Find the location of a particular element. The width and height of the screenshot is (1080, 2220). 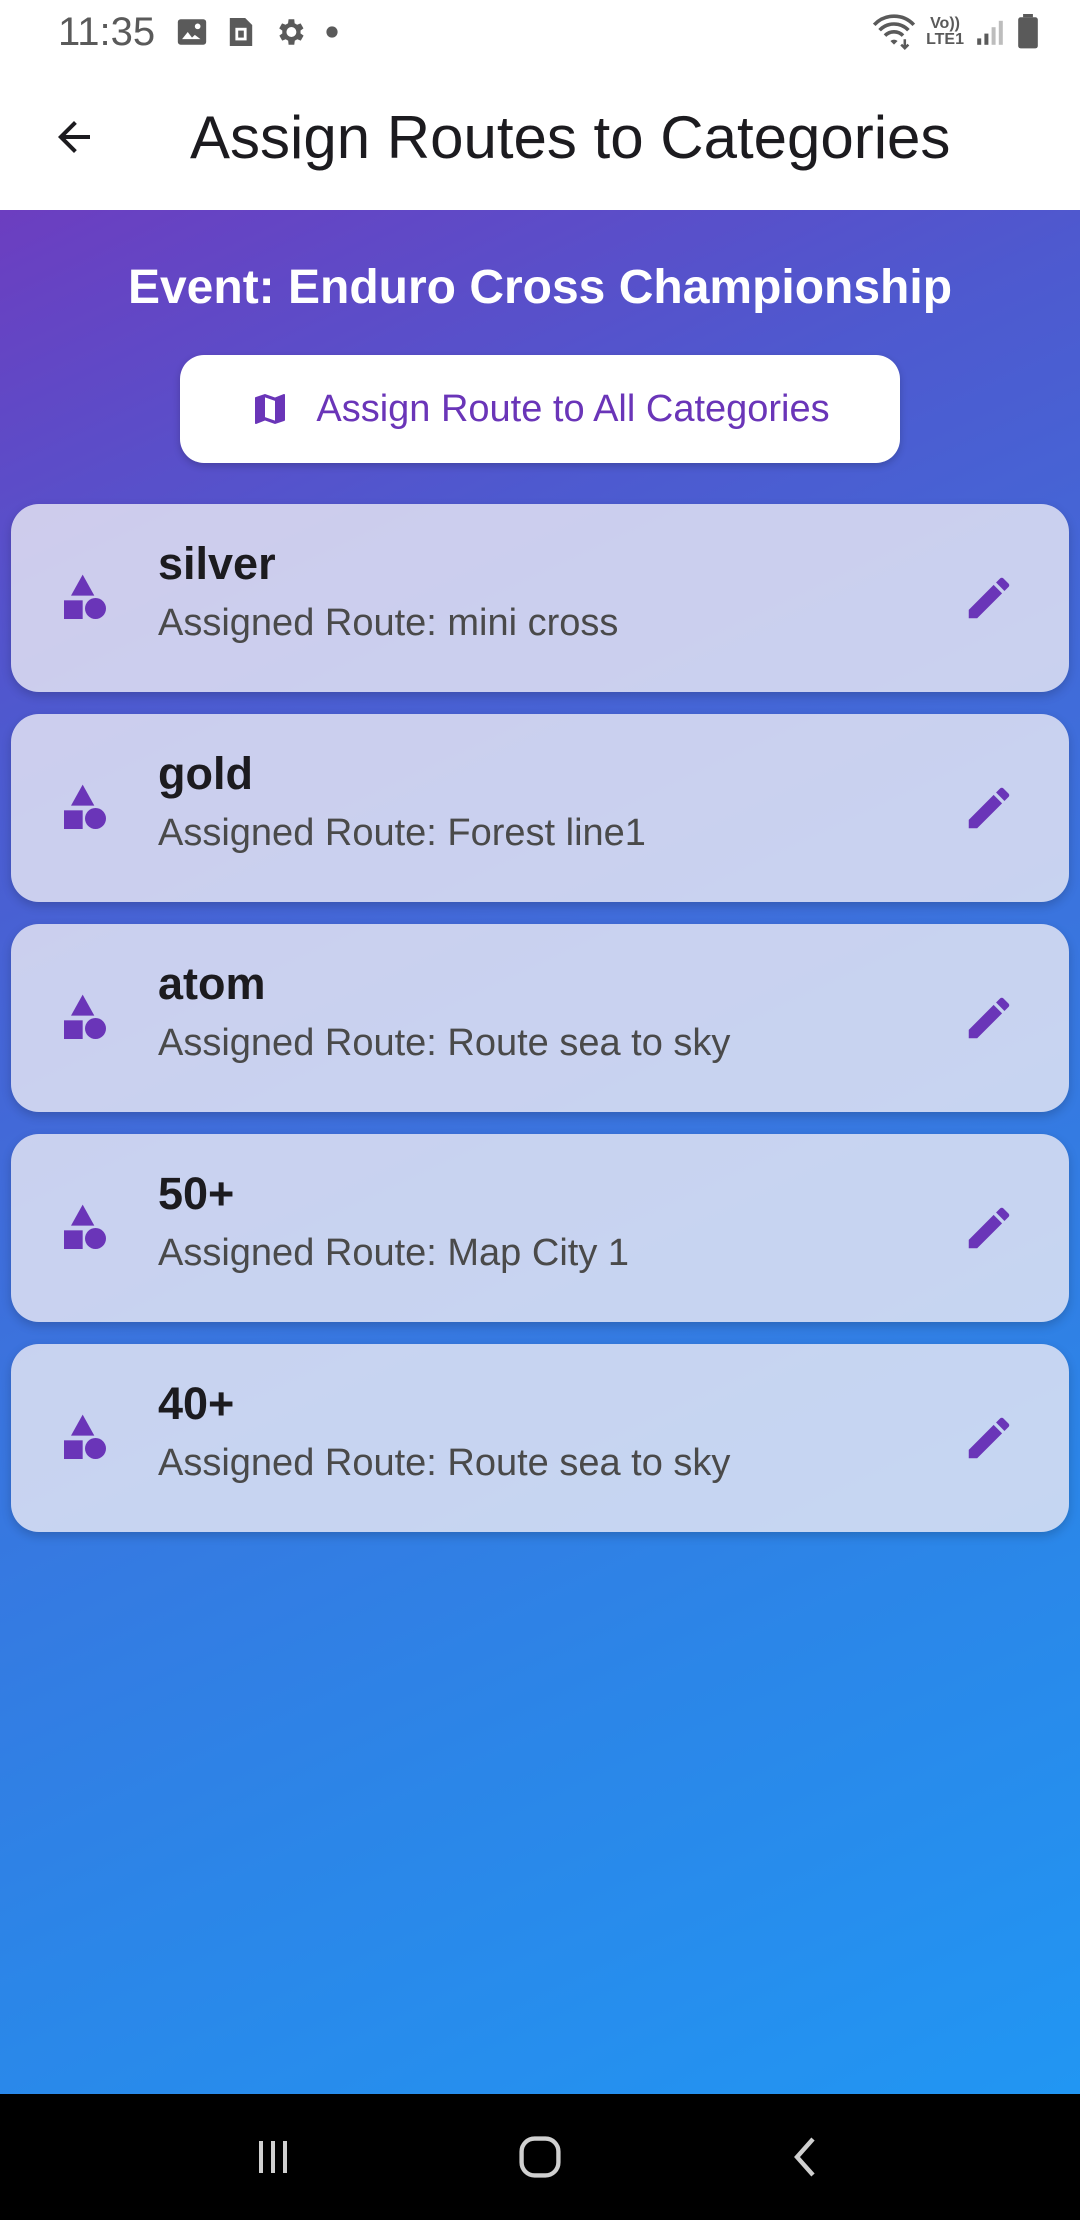

recent-apps-button is located at coordinates (273, 2157).